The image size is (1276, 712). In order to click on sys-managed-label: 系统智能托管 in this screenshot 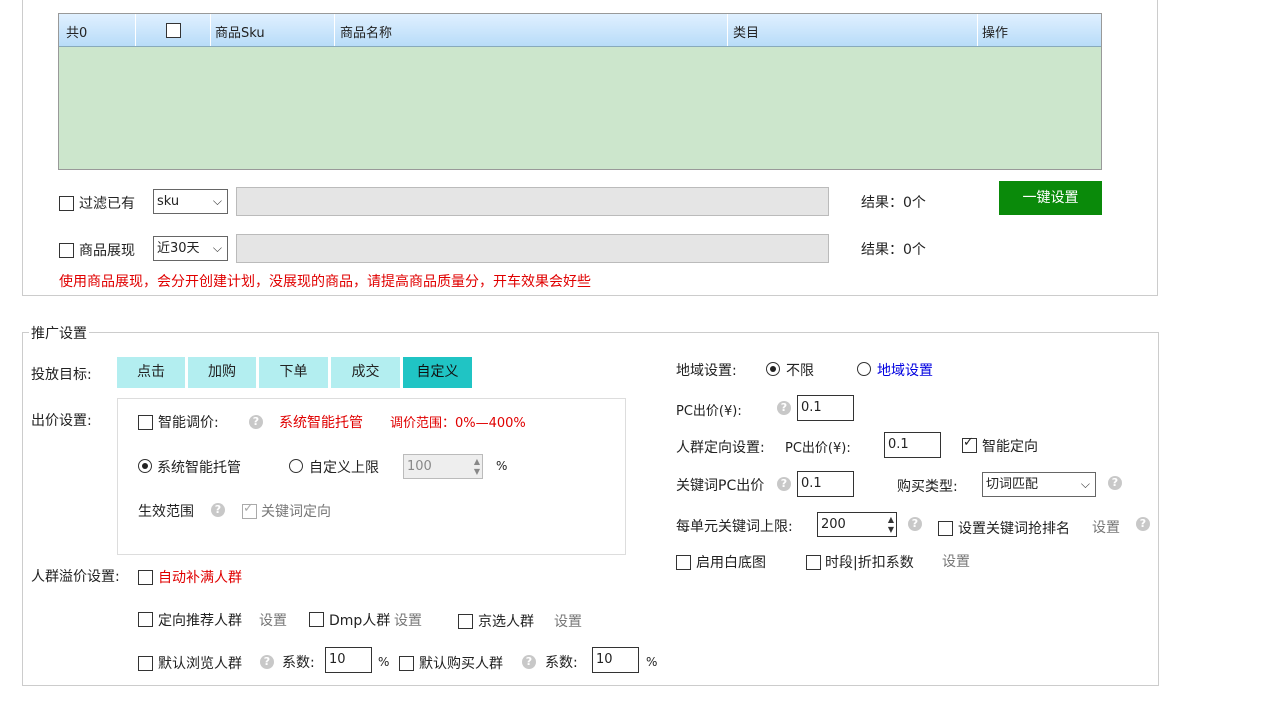, I will do `click(199, 468)`.